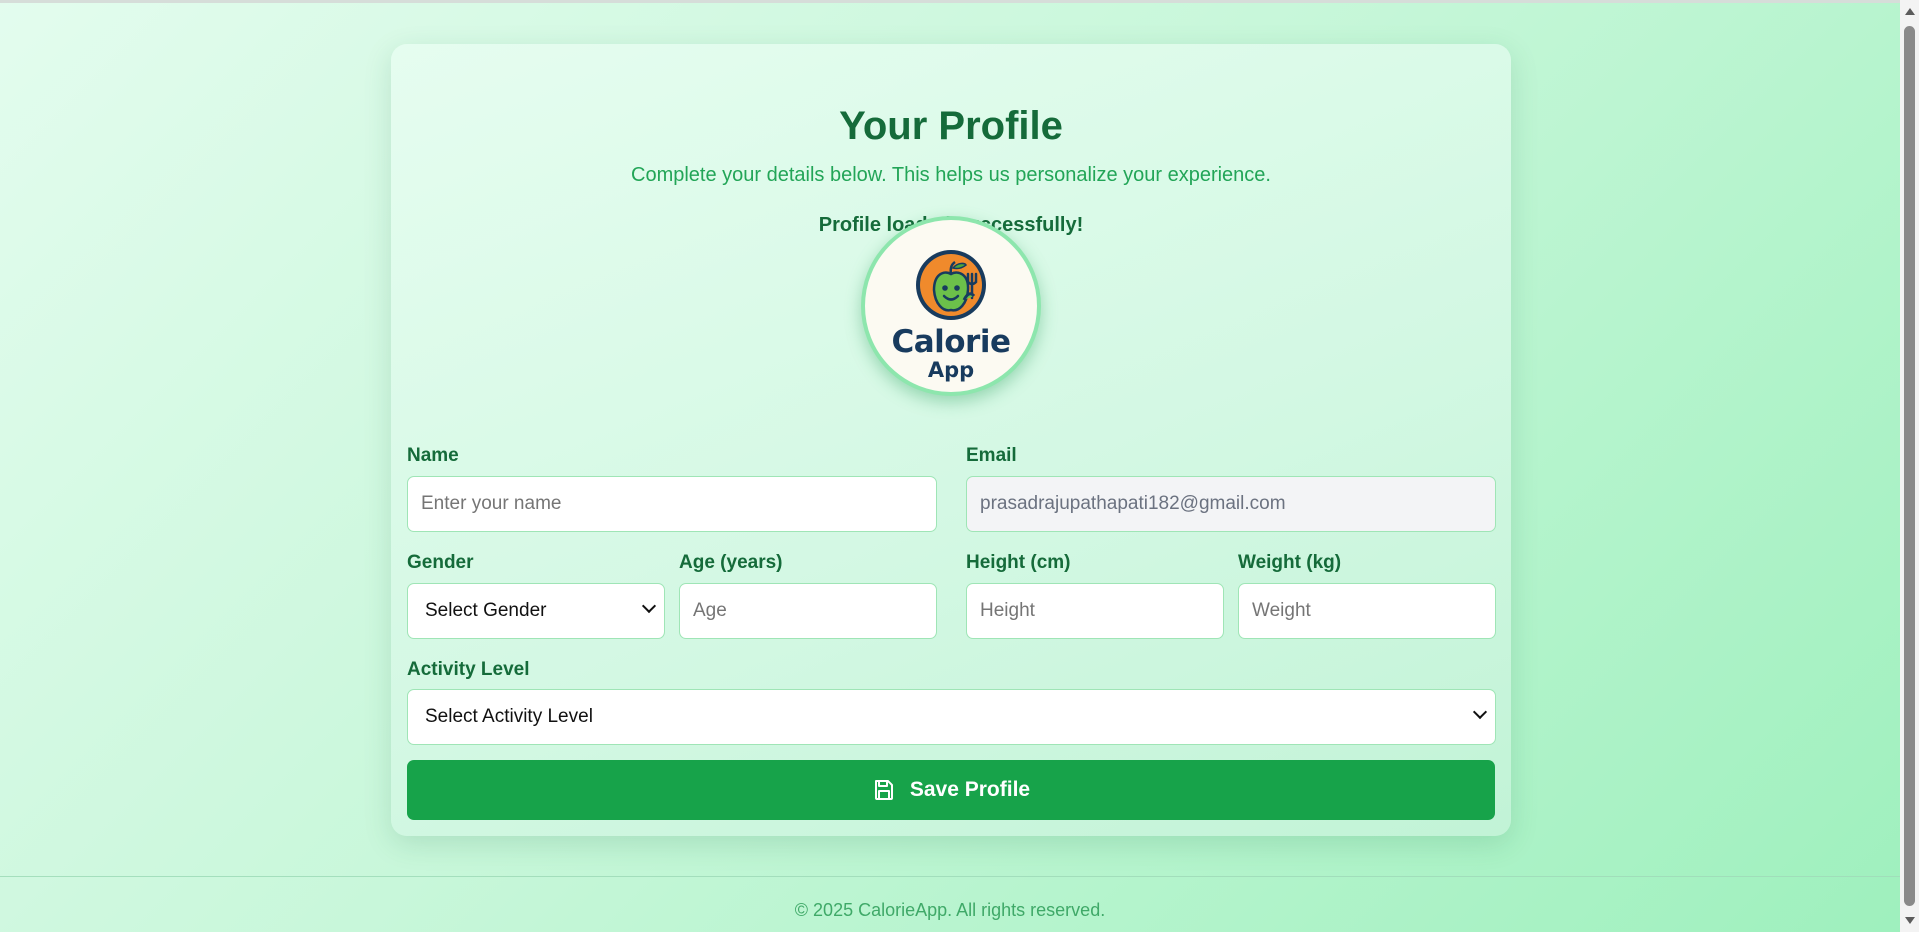  What do you see at coordinates (1231, 504) in the screenshot?
I see `email-field: prasadrajupathapati182@gmail.com` at bounding box center [1231, 504].